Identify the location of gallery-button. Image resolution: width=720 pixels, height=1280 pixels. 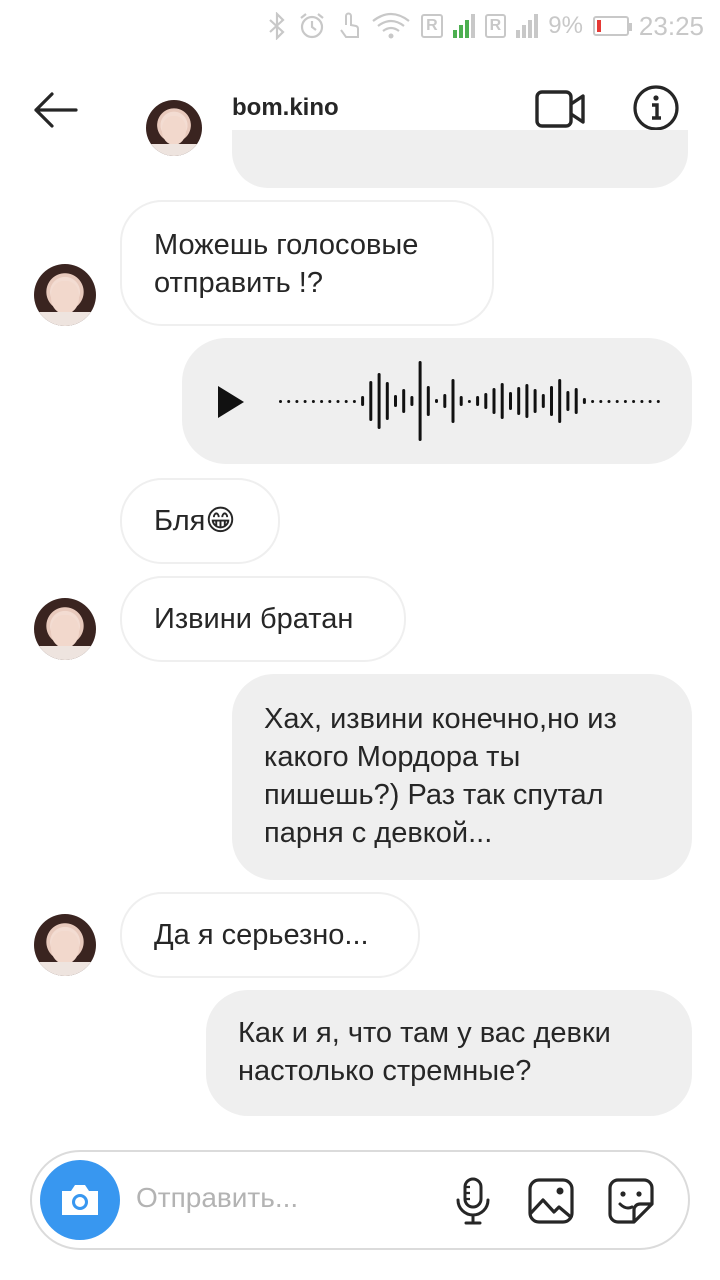
(551, 1201).